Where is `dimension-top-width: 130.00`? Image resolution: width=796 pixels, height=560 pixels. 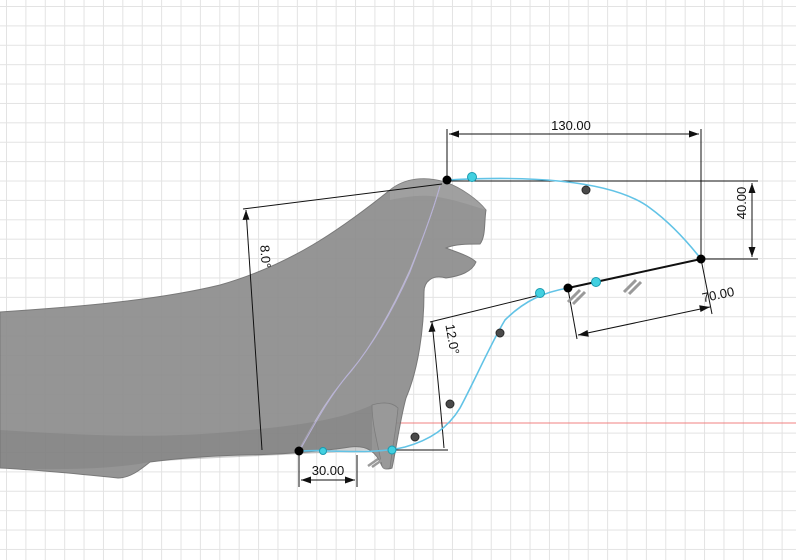
dimension-top-width: 130.00 is located at coordinates (574, 188).